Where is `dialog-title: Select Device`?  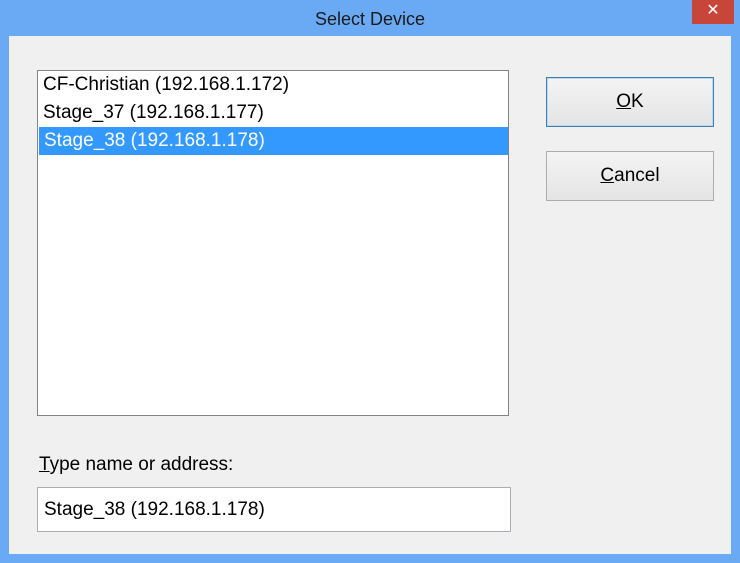
dialog-title: Select Device is located at coordinates (370, 19).